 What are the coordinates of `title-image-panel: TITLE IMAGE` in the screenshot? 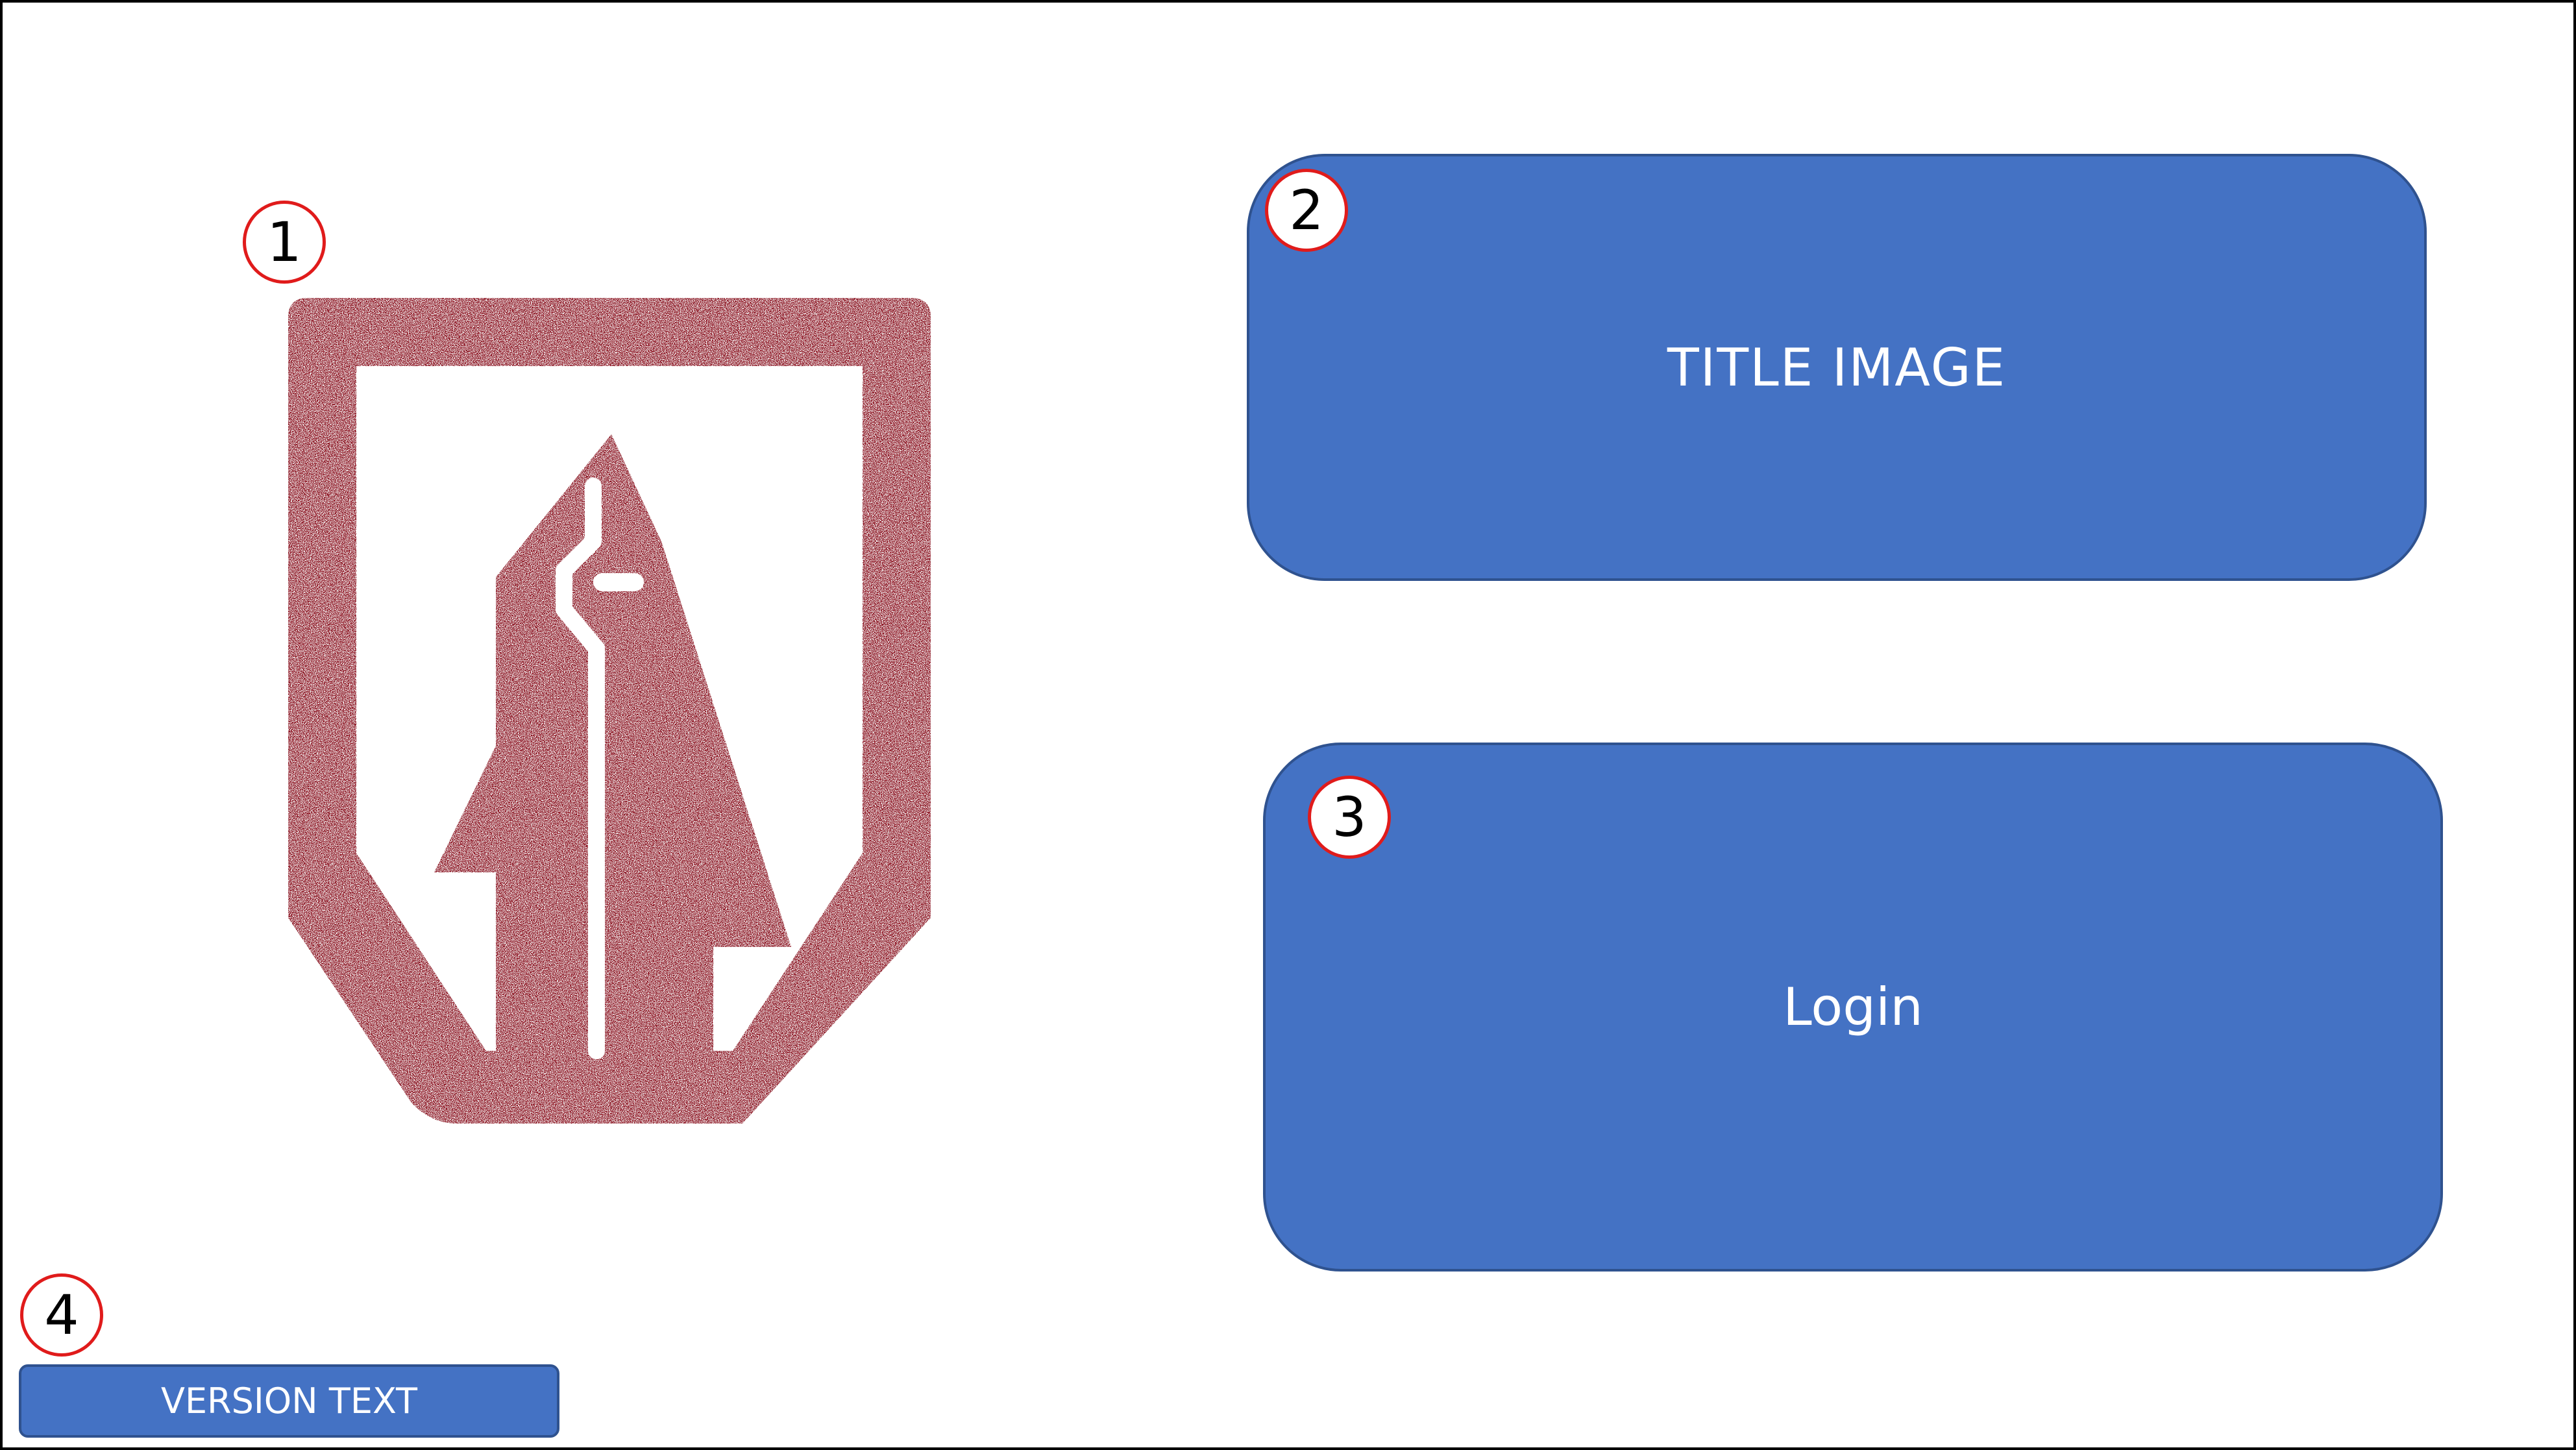 It's located at (1837, 367).